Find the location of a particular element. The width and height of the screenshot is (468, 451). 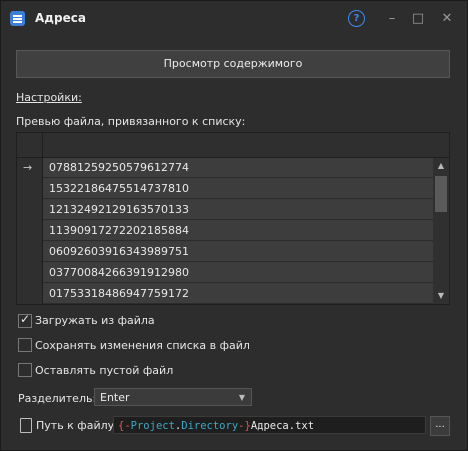

grid-row: 07881259250579612774 is located at coordinates (238, 168).